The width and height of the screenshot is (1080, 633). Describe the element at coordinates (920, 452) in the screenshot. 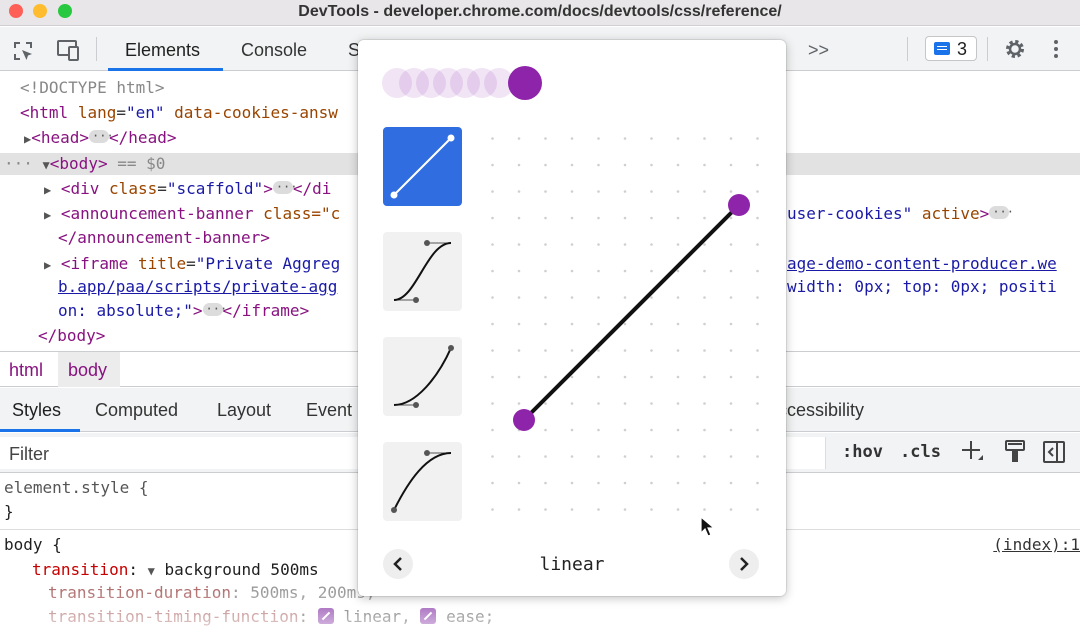

I see `class-toggle: .cls` at that location.